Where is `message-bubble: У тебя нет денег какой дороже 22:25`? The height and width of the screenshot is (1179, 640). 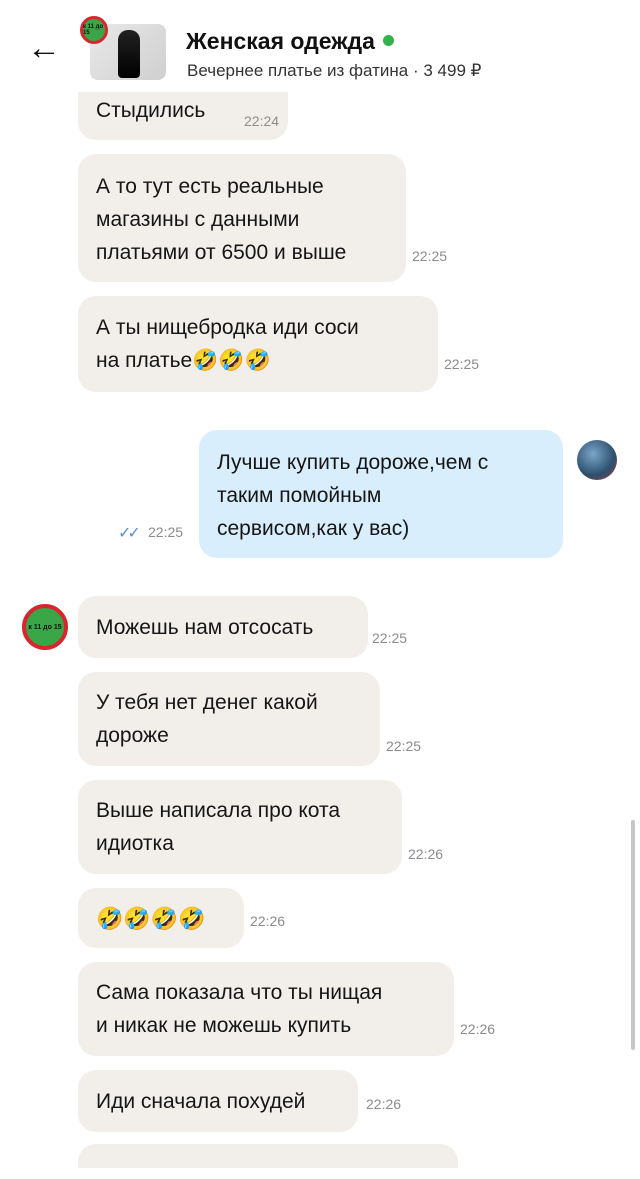
message-bubble: У тебя нет денег какой дороже 22:25 is located at coordinates (249, 719).